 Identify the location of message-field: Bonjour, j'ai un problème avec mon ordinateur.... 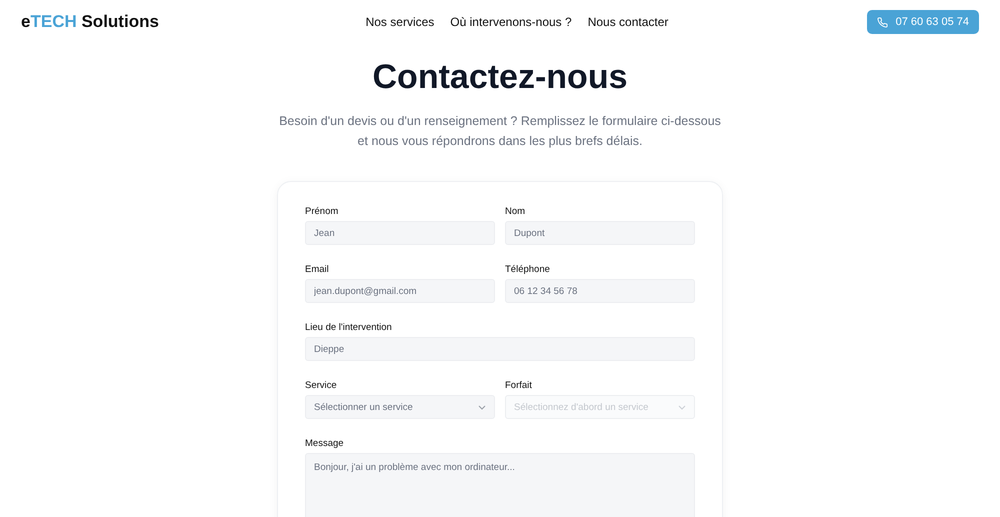
(500, 485).